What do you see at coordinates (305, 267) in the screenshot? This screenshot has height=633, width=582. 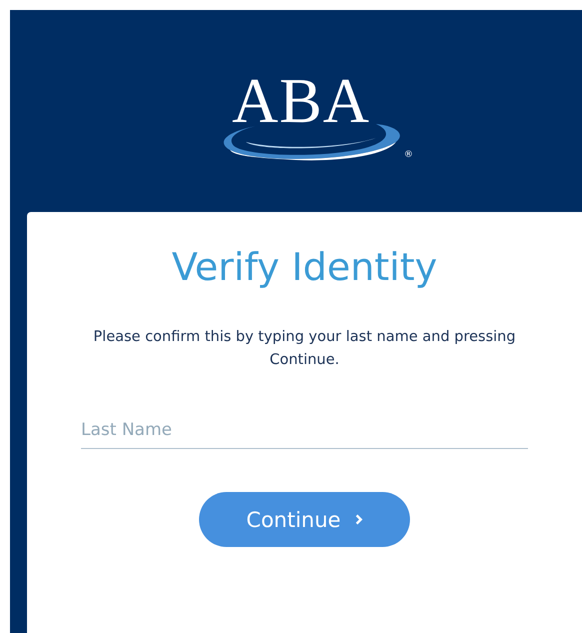 I see `card-title: Verify Identity` at bounding box center [305, 267].